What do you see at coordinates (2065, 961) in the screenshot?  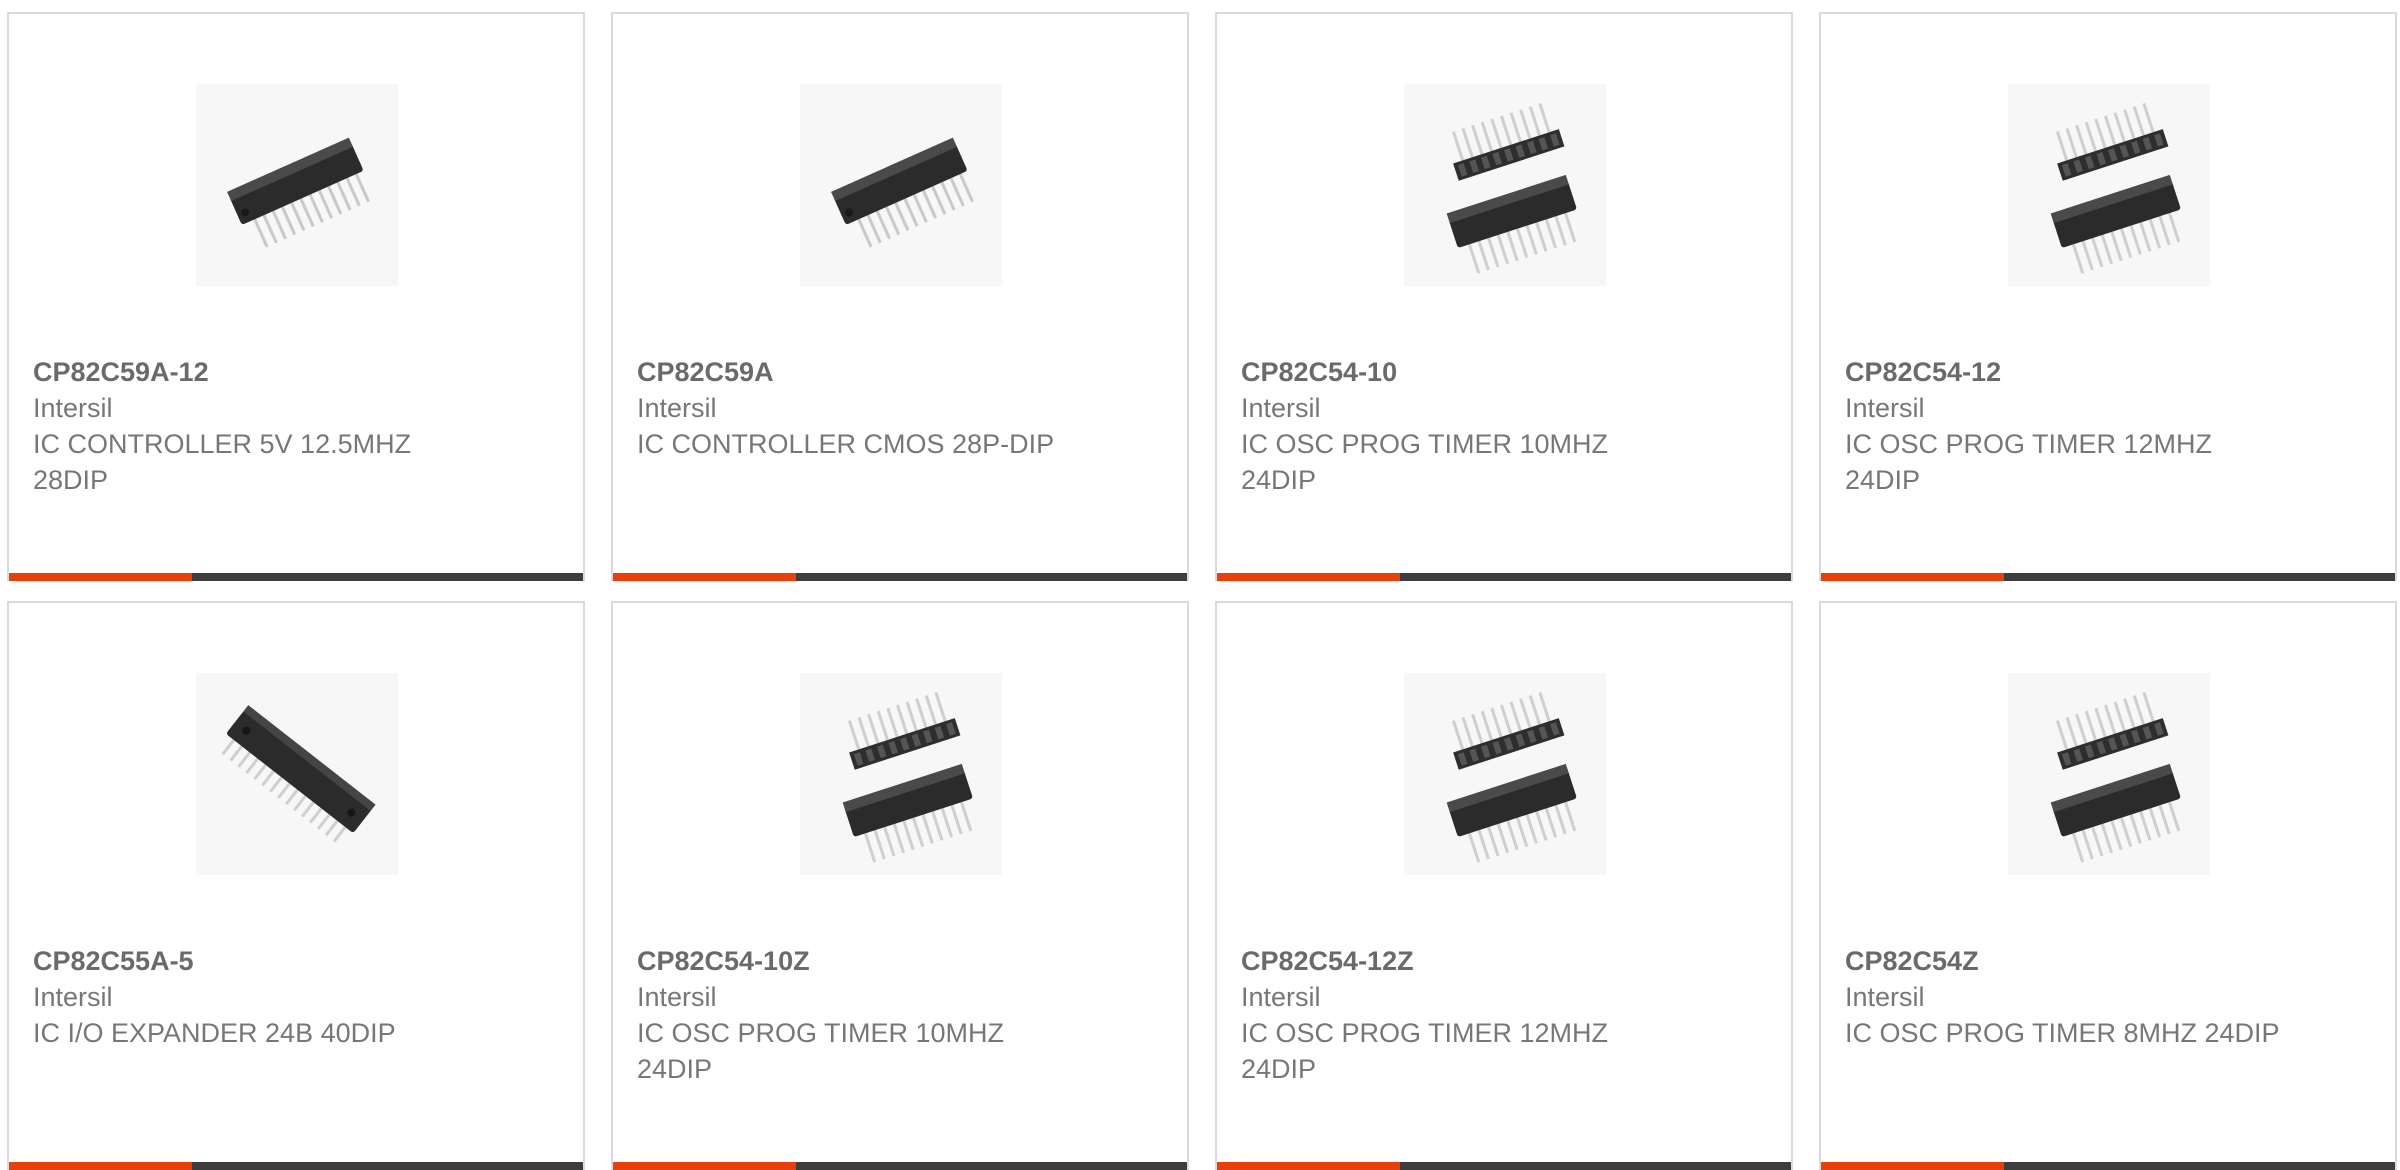 I see `part-number: CP82C54Z` at bounding box center [2065, 961].